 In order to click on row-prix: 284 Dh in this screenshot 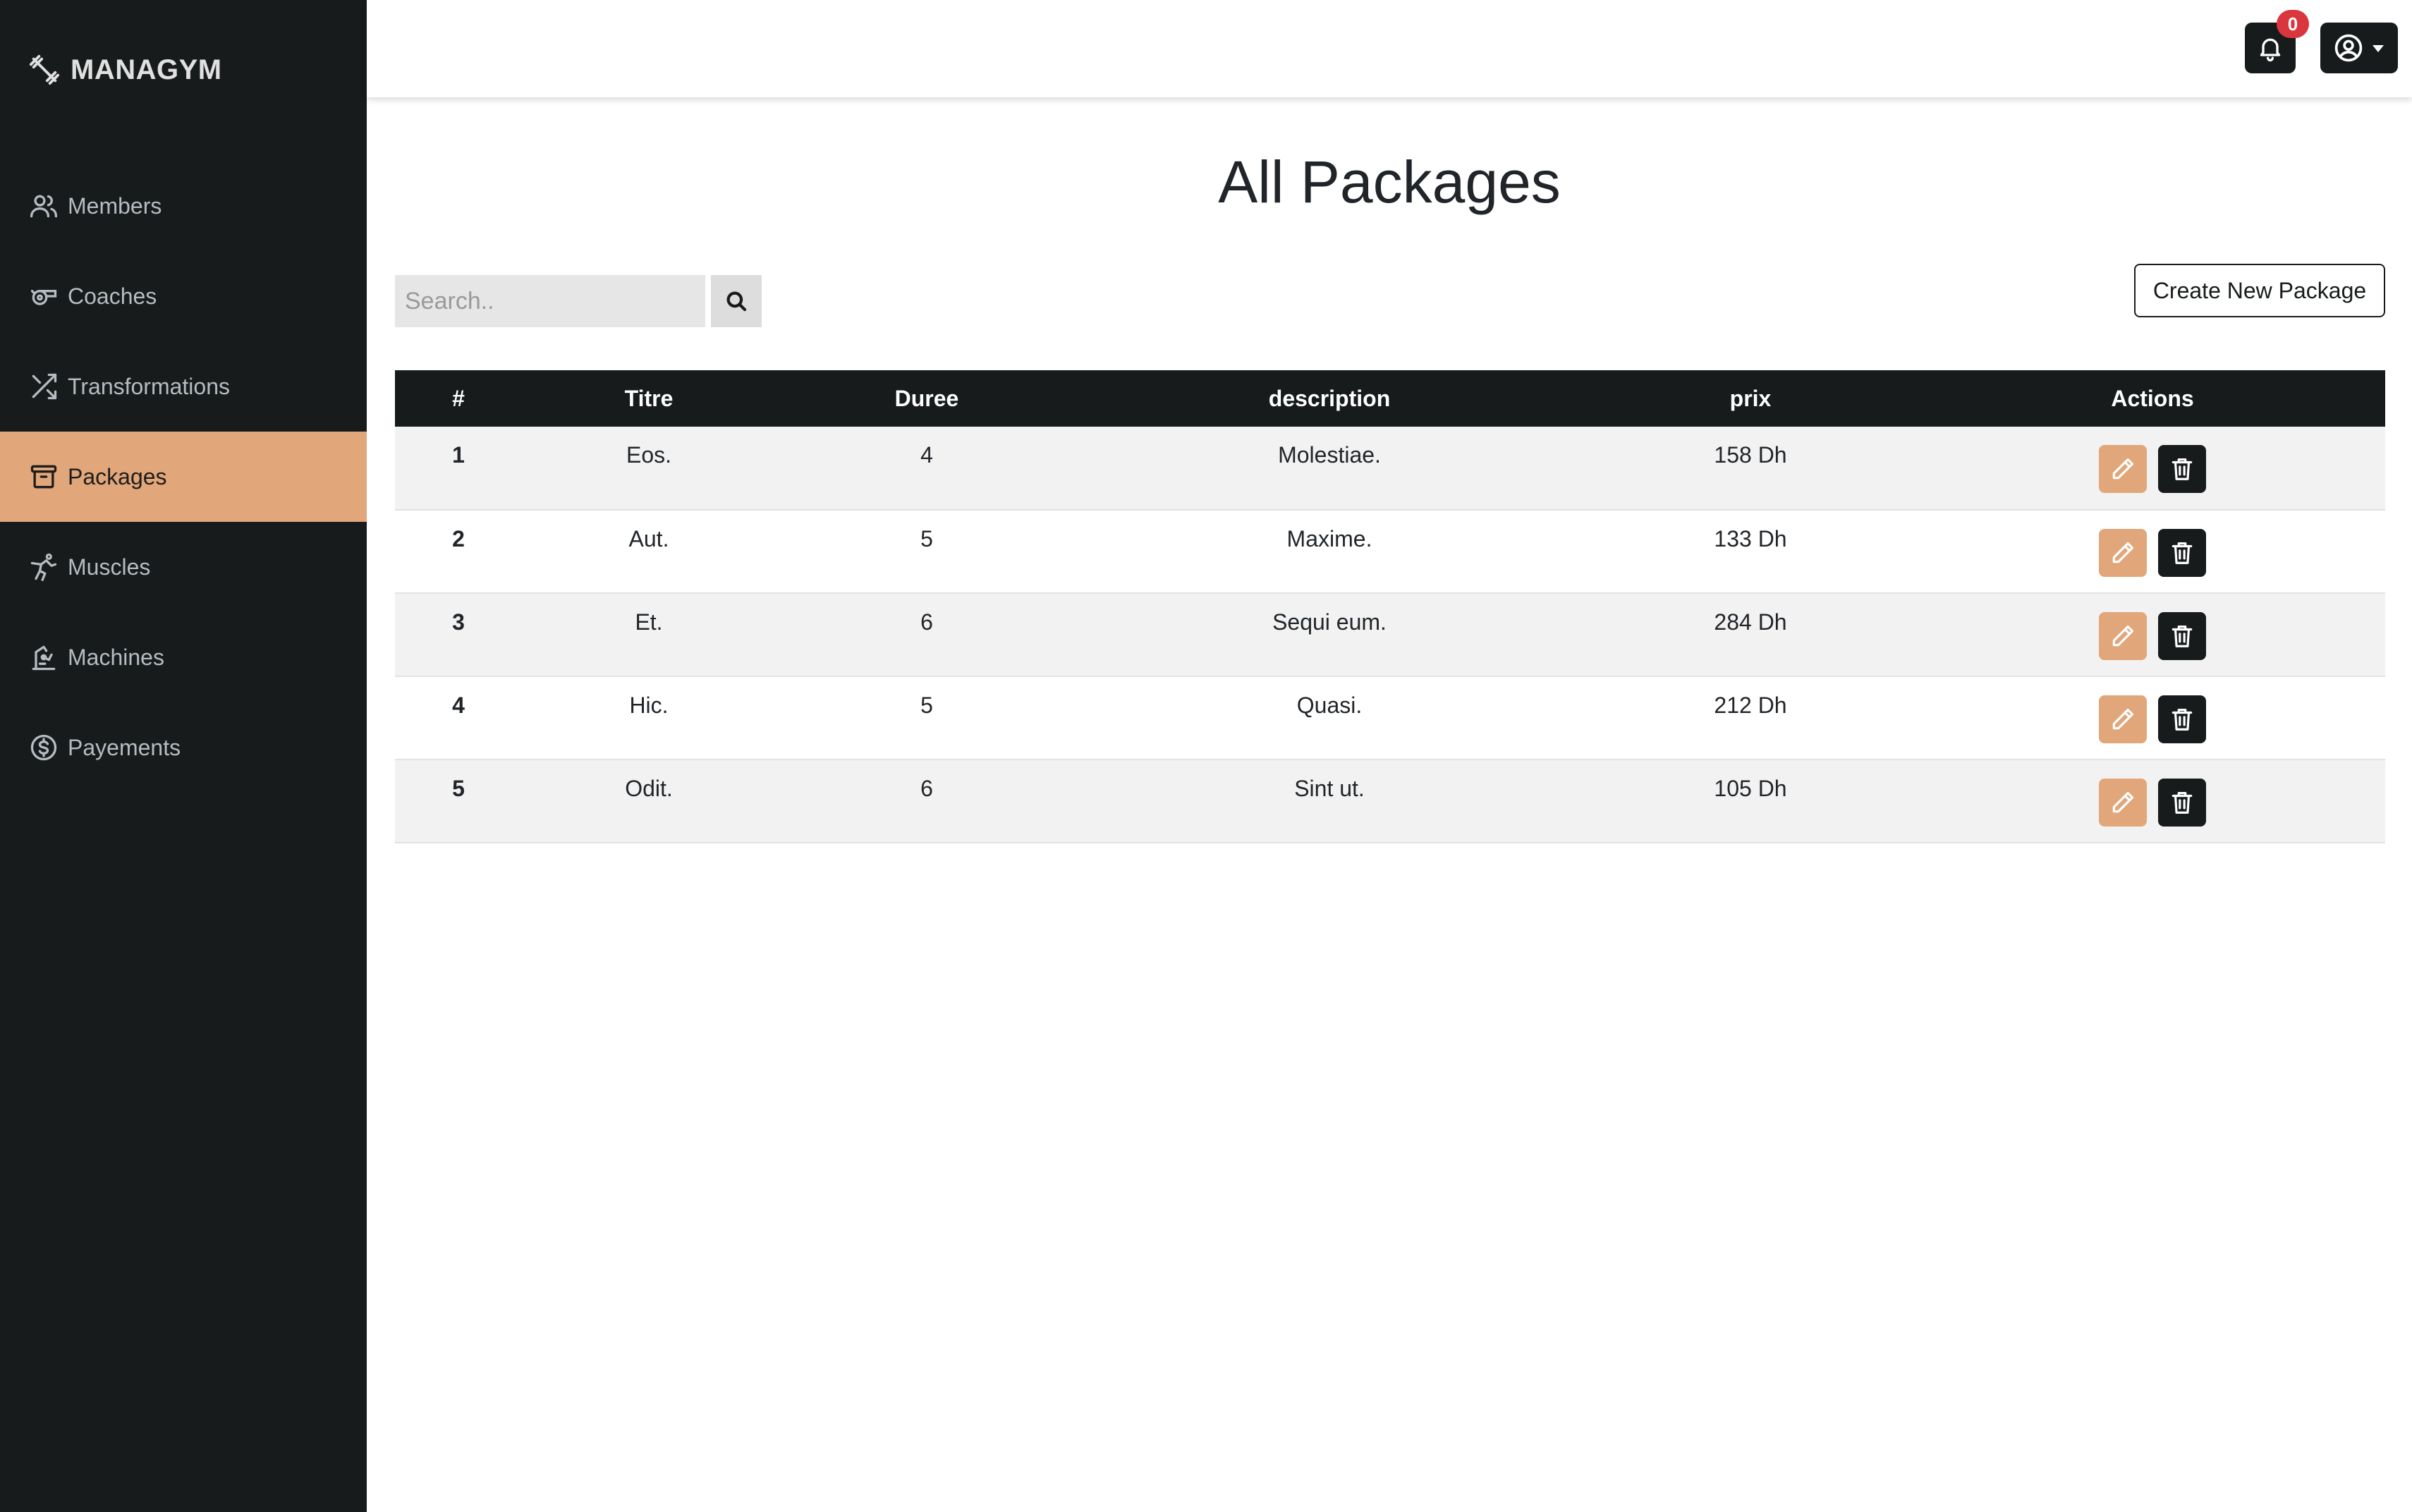, I will do `click(1750, 622)`.